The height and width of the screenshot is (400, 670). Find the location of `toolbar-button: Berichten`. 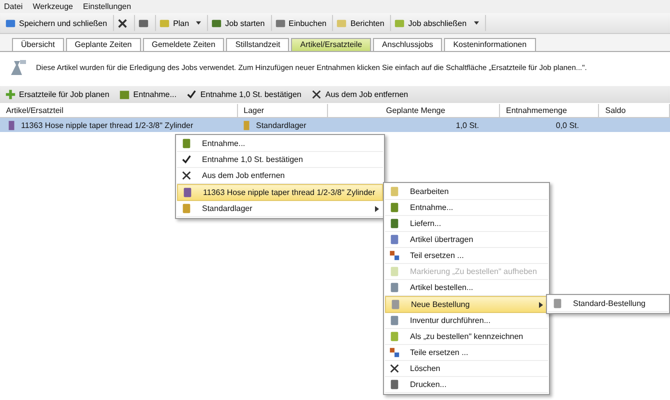

toolbar-button: Berichten is located at coordinates (362, 23).